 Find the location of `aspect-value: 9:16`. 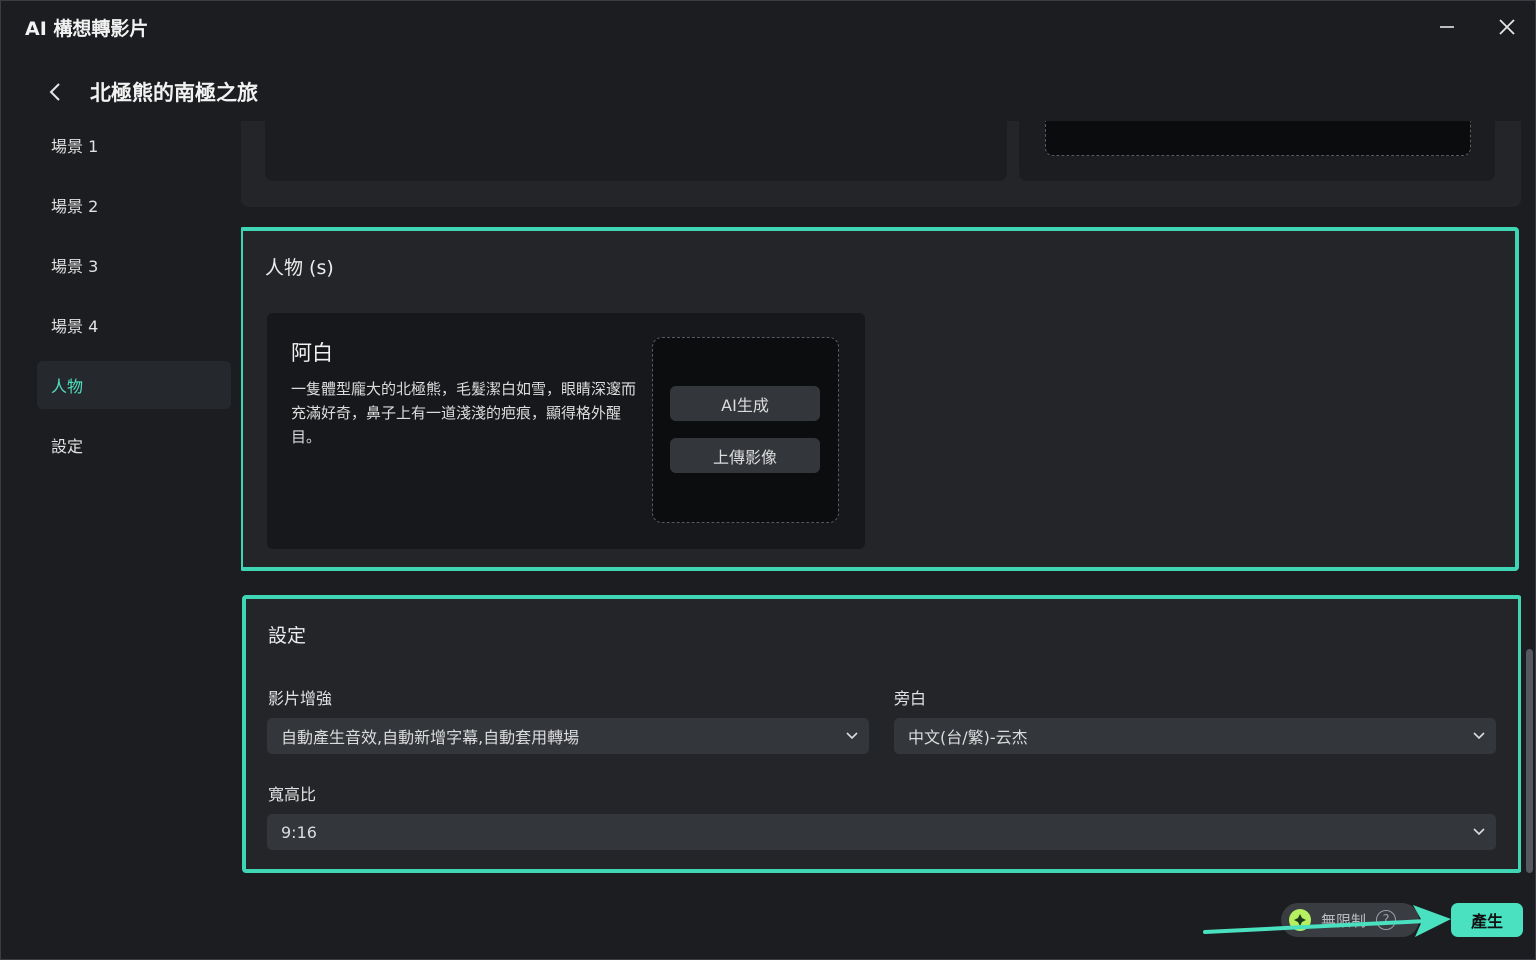

aspect-value: 9:16 is located at coordinates (299, 832).